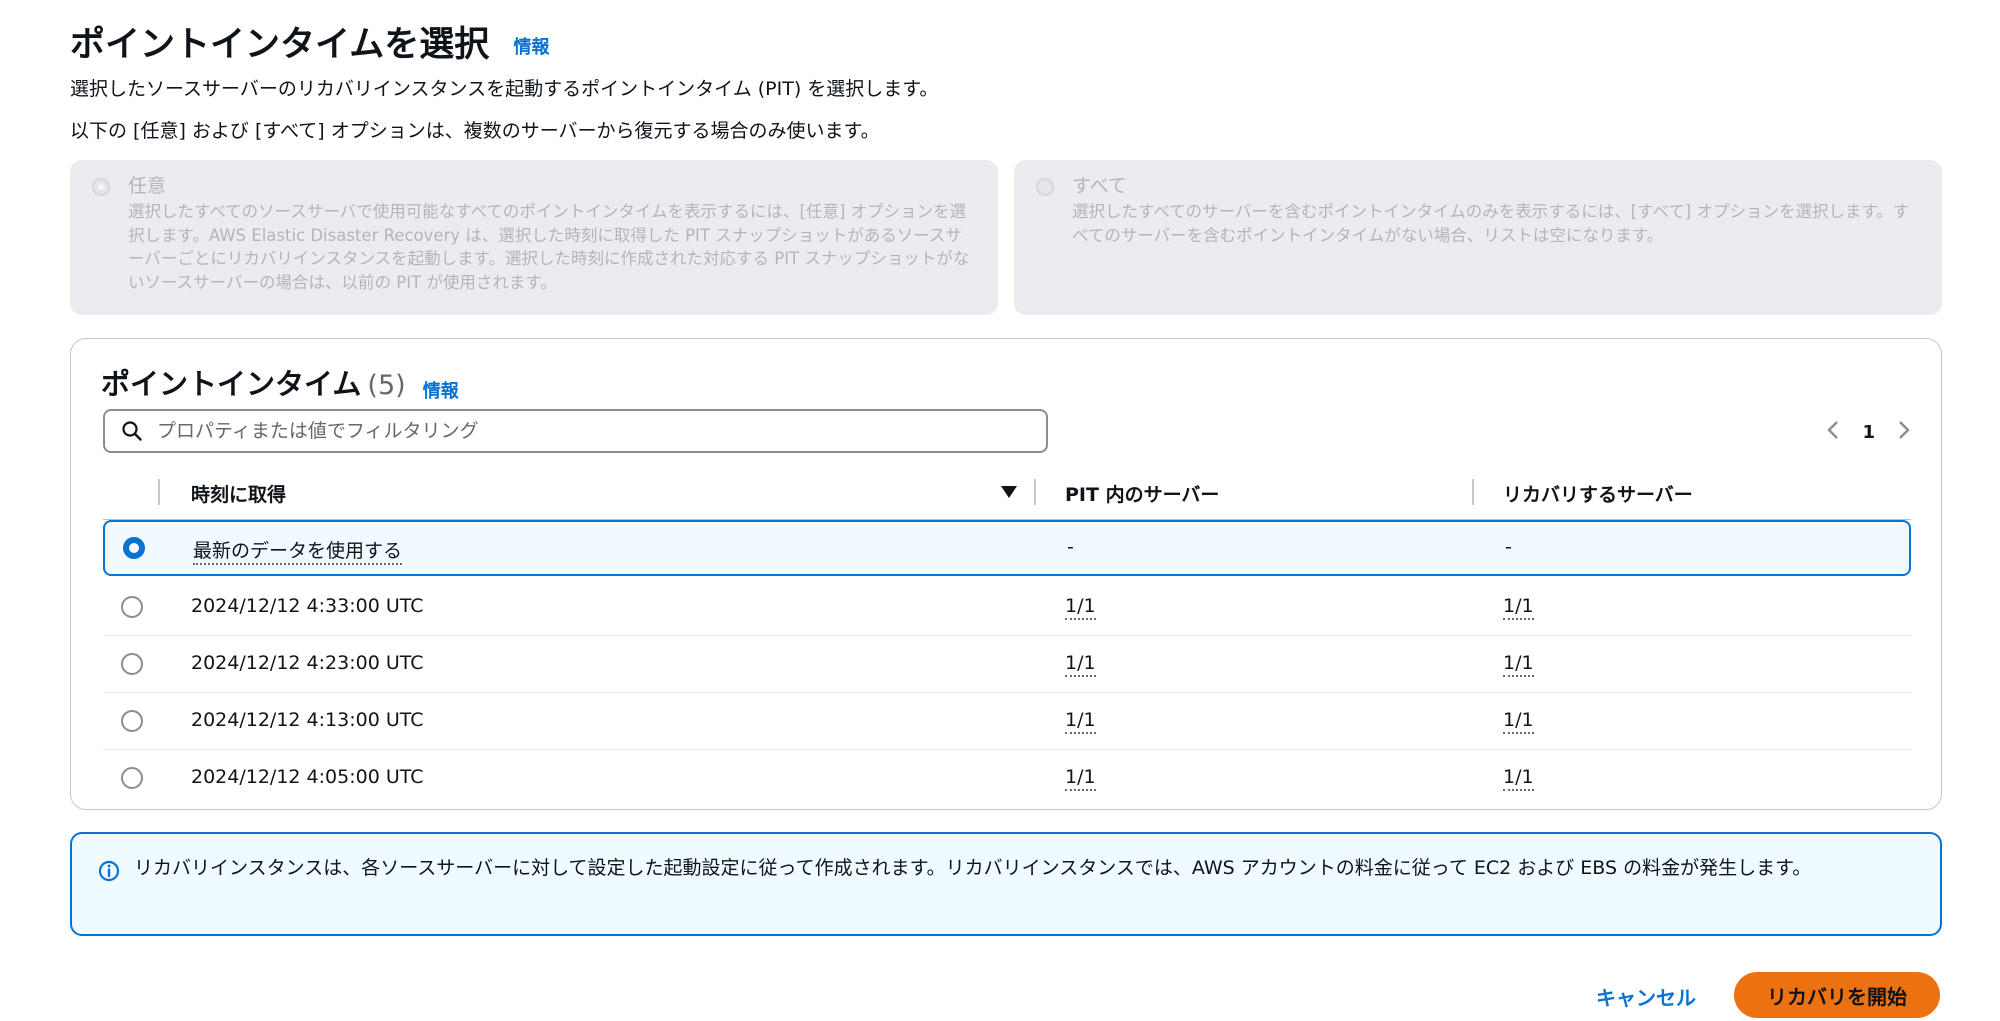  I want to click on sort-down-icon, so click(1009, 492).